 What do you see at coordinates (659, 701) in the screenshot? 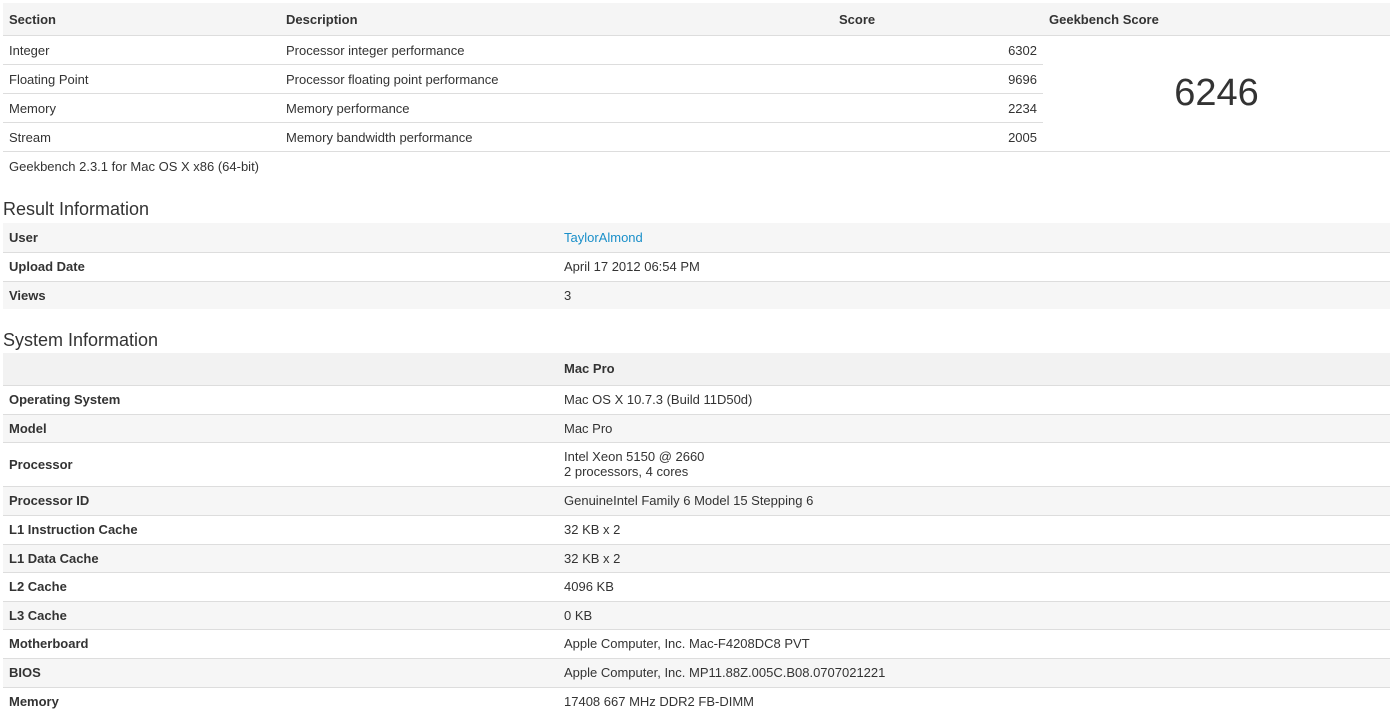
I see `system-value: 17408 667 MHz DDR2 FB-DIMM` at bounding box center [659, 701].